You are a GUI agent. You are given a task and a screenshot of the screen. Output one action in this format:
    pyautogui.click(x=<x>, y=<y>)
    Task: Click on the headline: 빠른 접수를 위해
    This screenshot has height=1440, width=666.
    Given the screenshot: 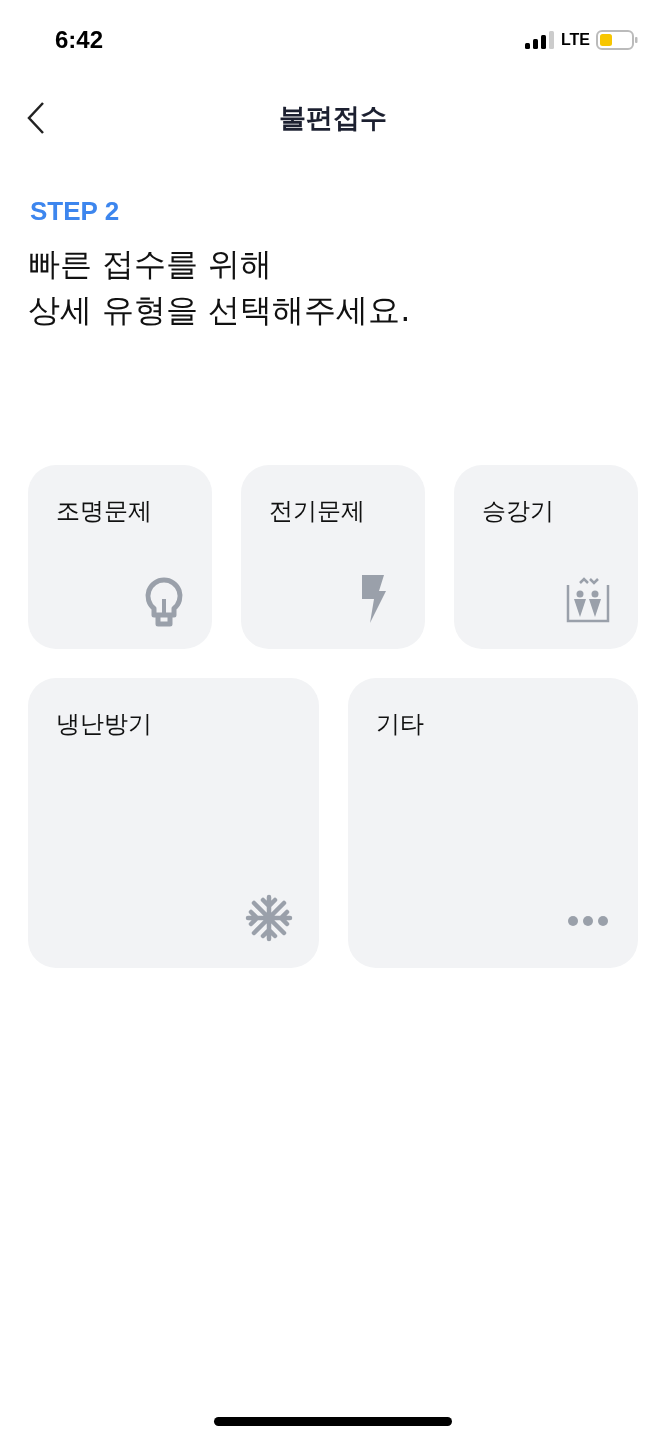 What is the action you would take?
    pyautogui.click(x=151, y=264)
    